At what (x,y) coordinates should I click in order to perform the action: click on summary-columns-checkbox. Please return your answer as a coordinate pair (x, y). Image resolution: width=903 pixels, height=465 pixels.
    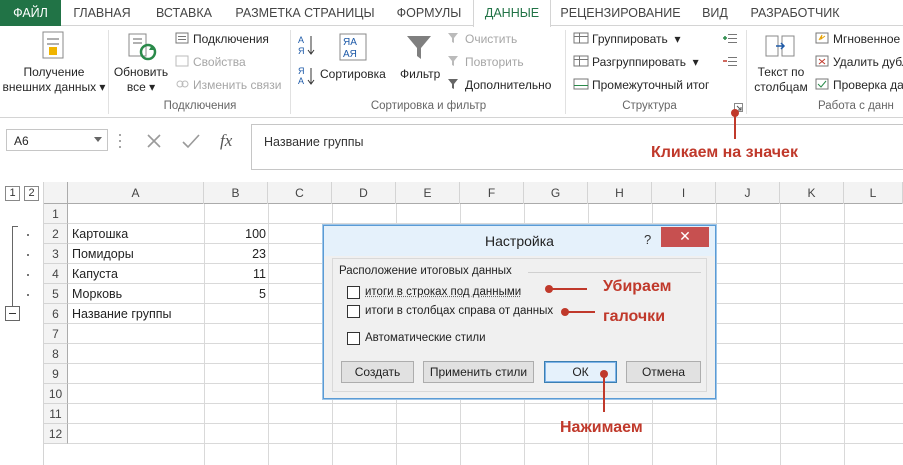
    Looking at the image, I should click on (353, 311).